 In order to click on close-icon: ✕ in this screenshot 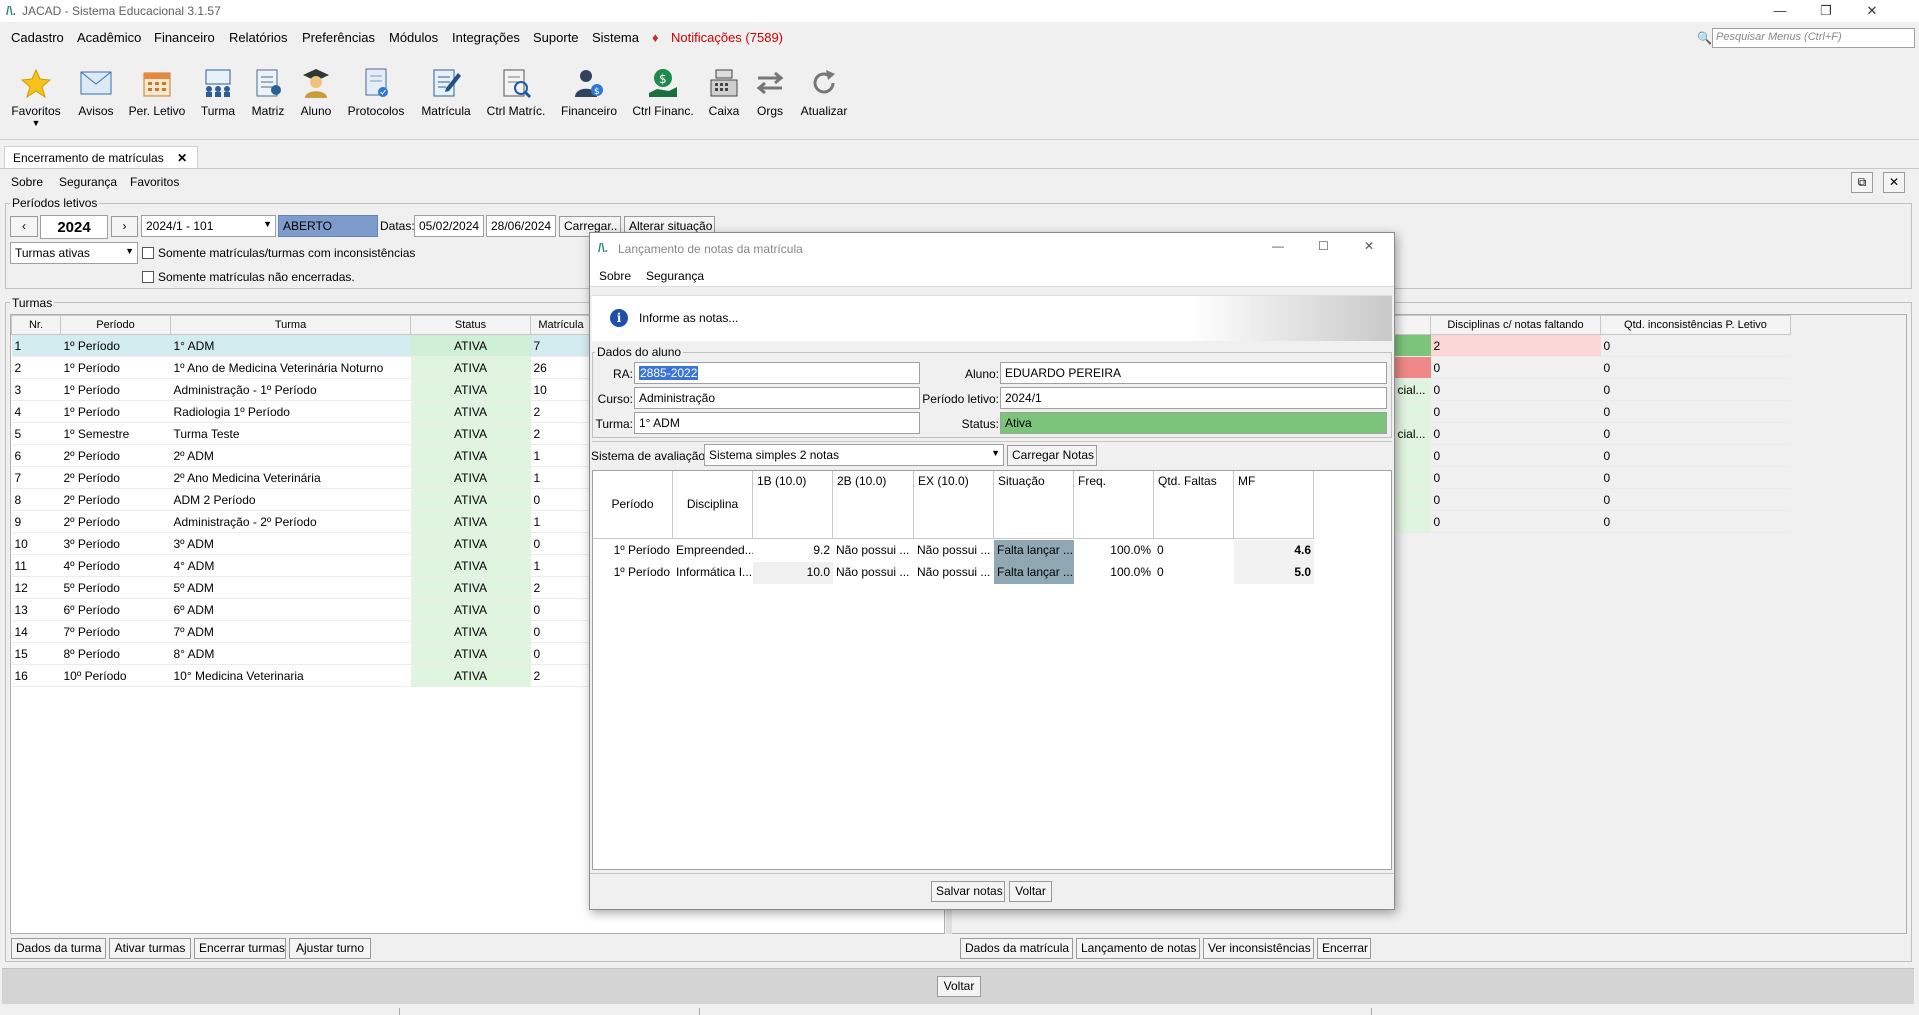, I will do `click(1872, 11)`.